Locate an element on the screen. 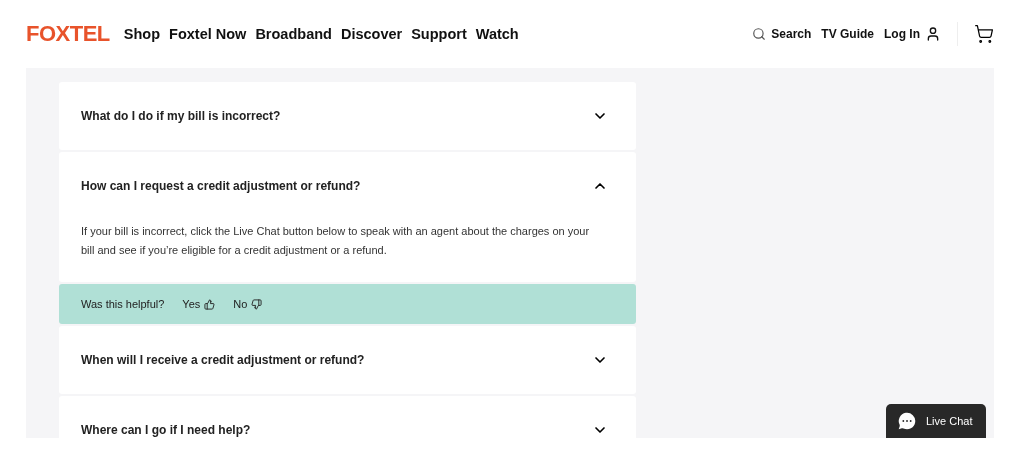 The width and height of the screenshot is (1024, 452). foxtel-logo: FOXTEL is located at coordinates (68, 34).